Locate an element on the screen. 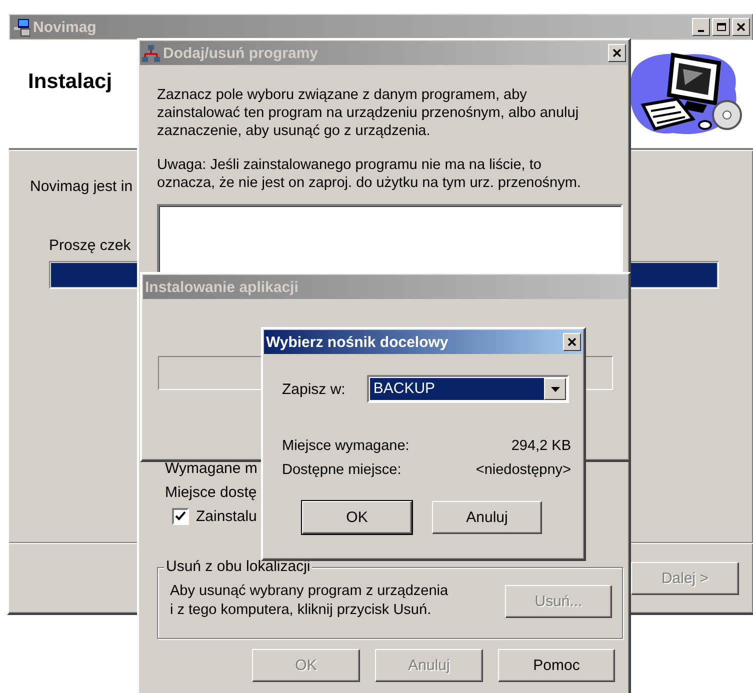  info-text: Wymagane m is located at coordinates (211, 469).